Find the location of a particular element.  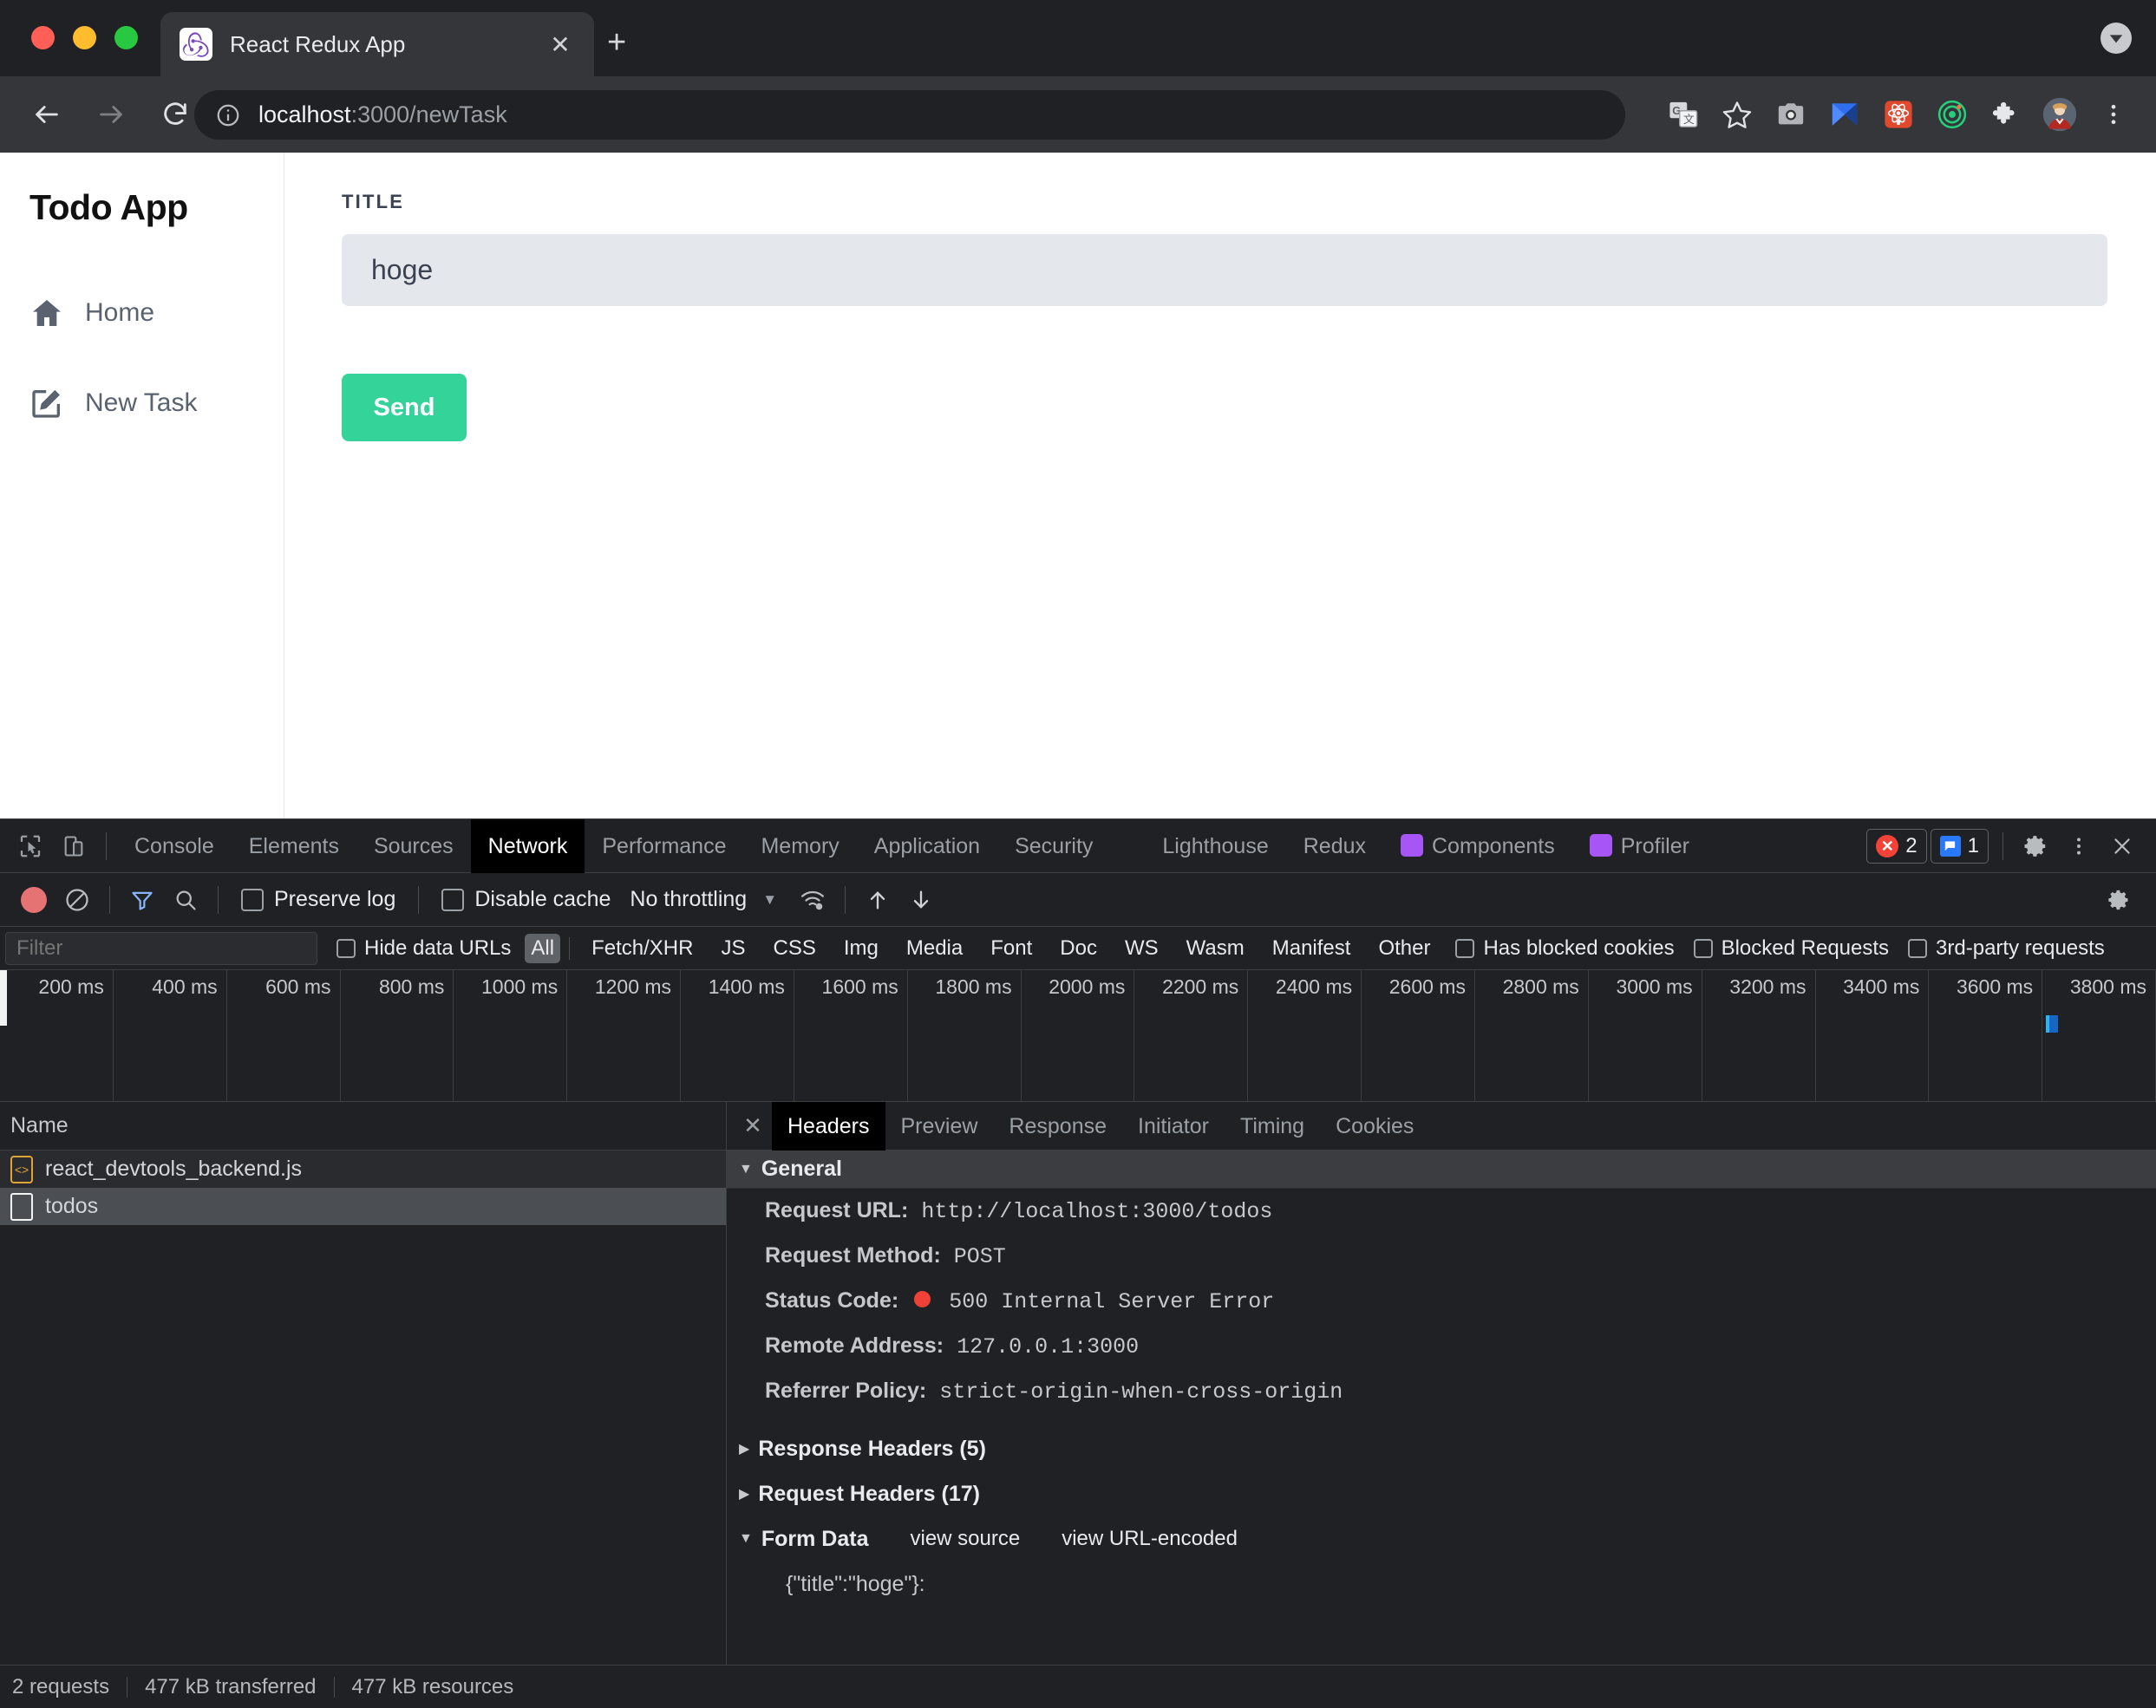

tab-application: Application is located at coordinates (927, 846).